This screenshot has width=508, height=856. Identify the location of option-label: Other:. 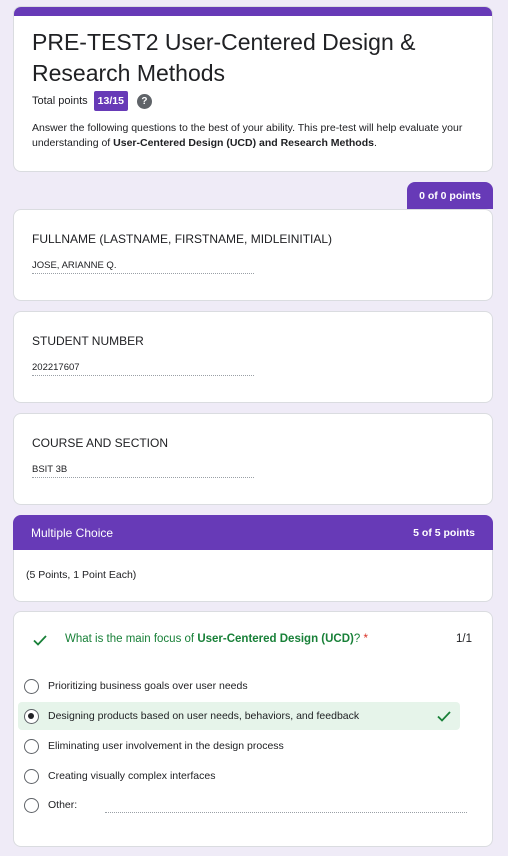
(63, 805).